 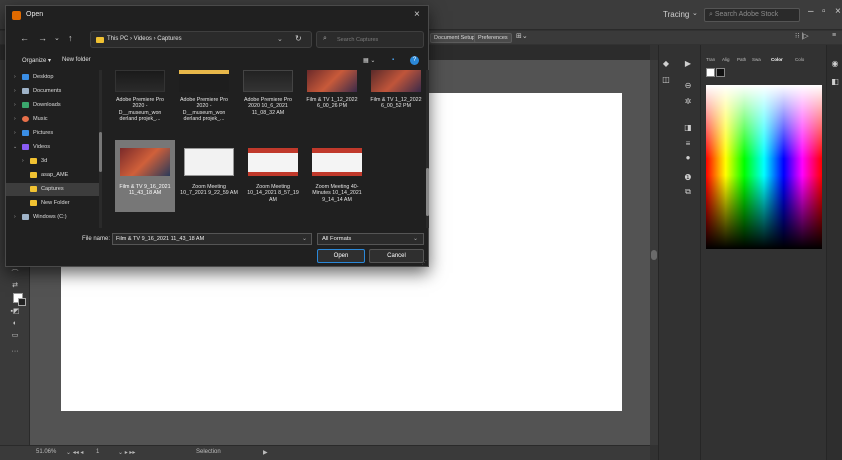 I want to click on document-setup-button: Document Setup, so click(x=454, y=38).